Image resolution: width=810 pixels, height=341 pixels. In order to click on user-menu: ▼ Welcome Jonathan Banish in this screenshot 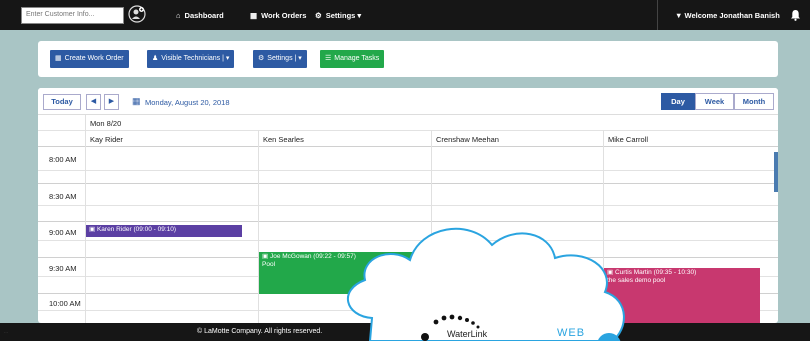, I will do `click(727, 15)`.